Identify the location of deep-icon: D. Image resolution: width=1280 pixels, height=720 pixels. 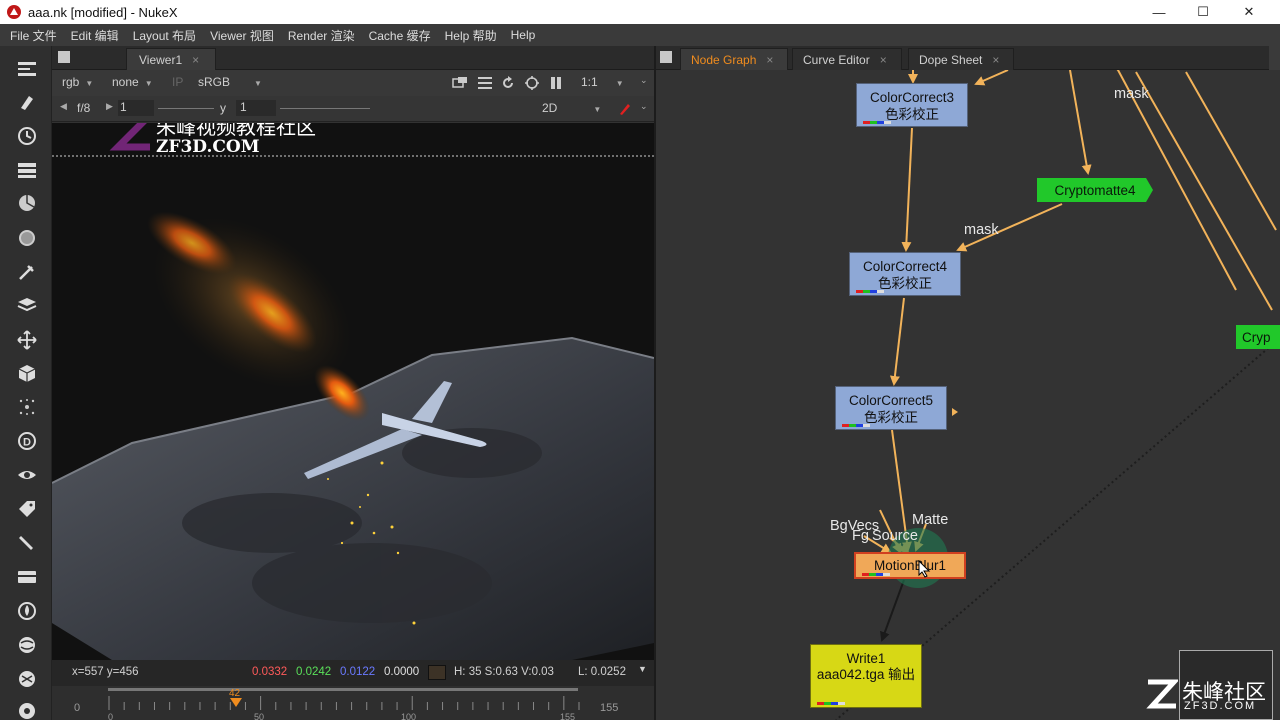
(27, 441).